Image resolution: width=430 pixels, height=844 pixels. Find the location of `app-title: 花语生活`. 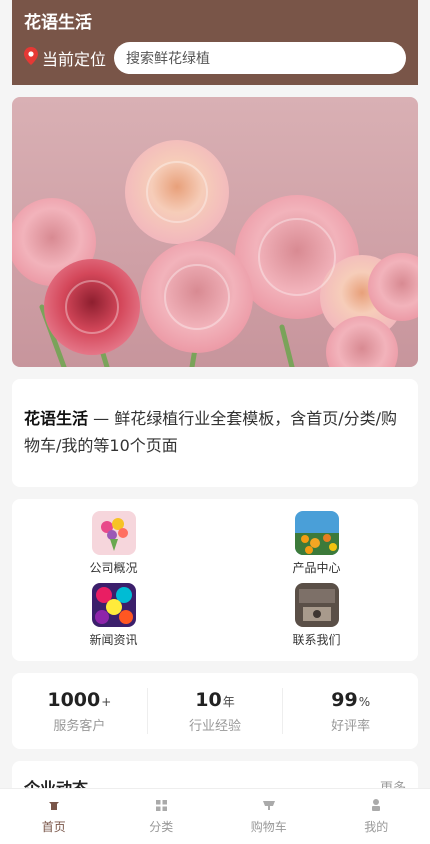

app-title: 花语生活 is located at coordinates (58, 23).